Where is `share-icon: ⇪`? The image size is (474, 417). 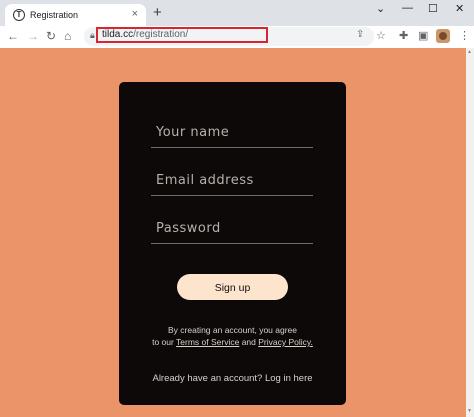
share-icon: ⇪ is located at coordinates (360, 34).